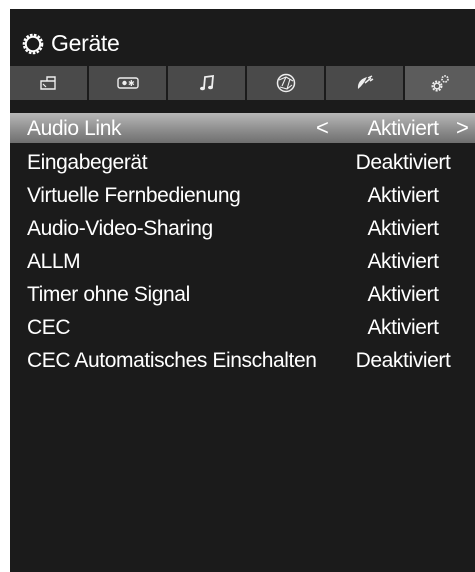 The height and width of the screenshot is (572, 475). Describe the element at coordinates (242, 327) in the screenshot. I see `setting-row-cec: CEC Aktiviert` at that location.